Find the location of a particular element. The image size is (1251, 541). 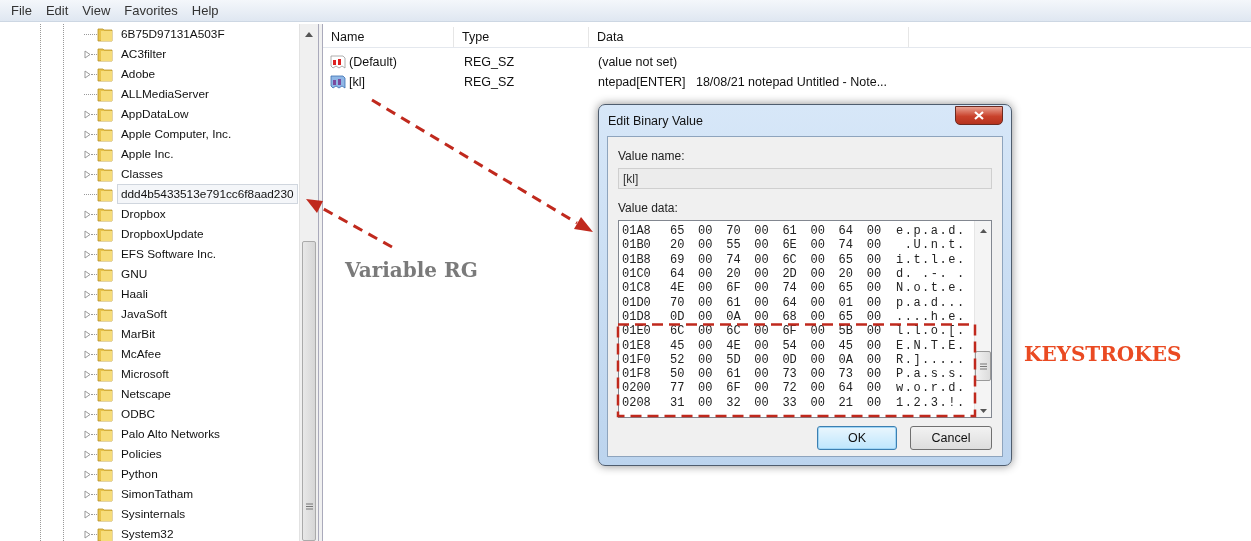

hex-ascii: N.o.t.e. is located at coordinates (931, 288).